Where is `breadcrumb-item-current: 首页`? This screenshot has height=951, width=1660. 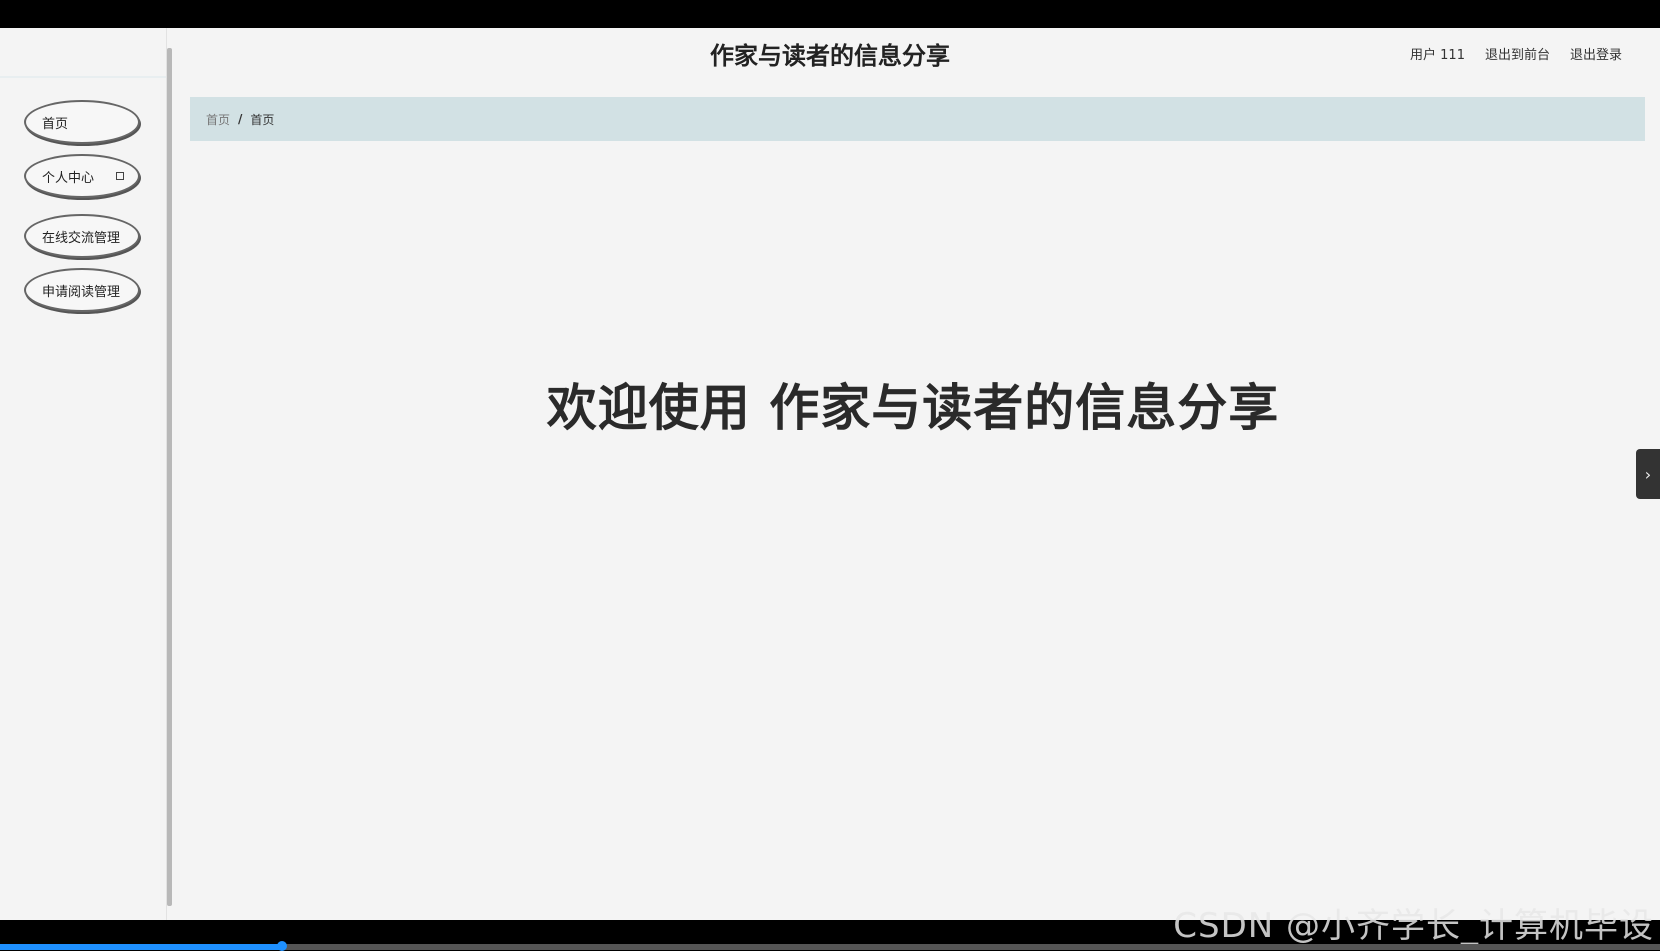 breadcrumb-item-current: 首页 is located at coordinates (262, 119).